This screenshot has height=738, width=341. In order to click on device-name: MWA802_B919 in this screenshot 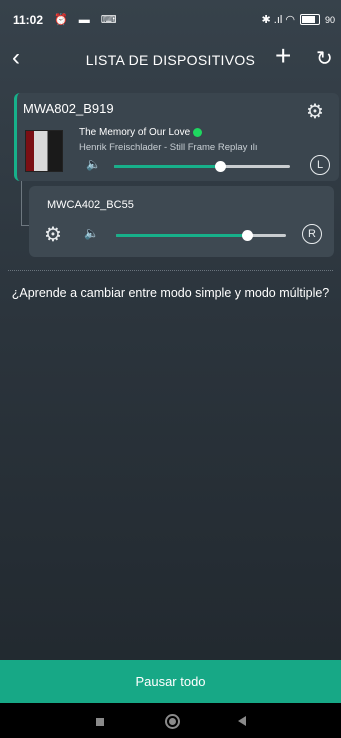, I will do `click(68, 108)`.